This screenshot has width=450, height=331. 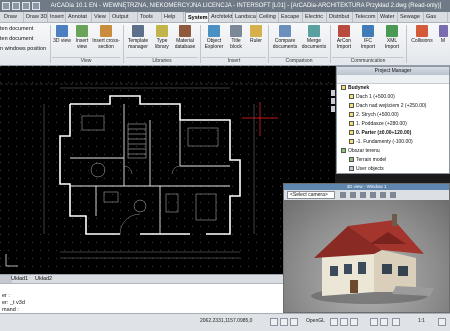 I want to click on xml-import-button: XML Import, so click(x=392, y=41).